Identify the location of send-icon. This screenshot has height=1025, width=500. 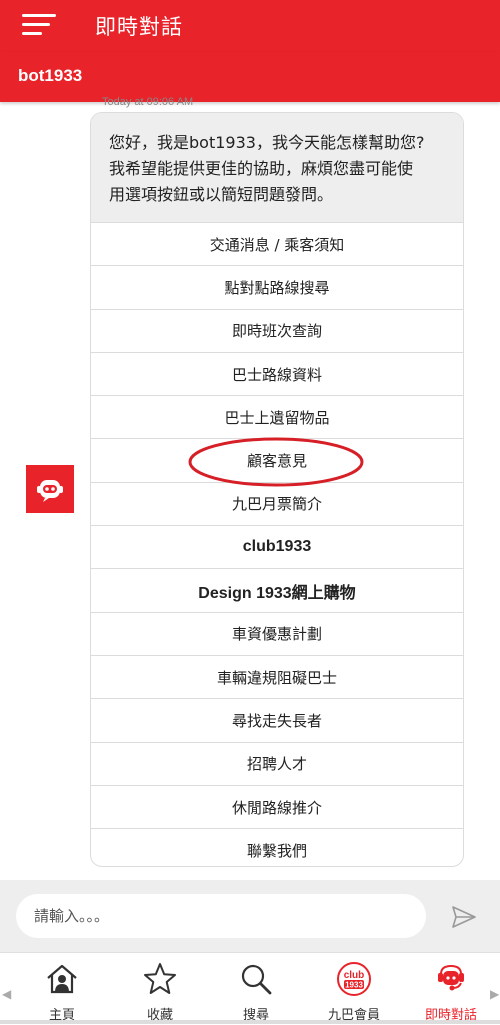
(464, 917).